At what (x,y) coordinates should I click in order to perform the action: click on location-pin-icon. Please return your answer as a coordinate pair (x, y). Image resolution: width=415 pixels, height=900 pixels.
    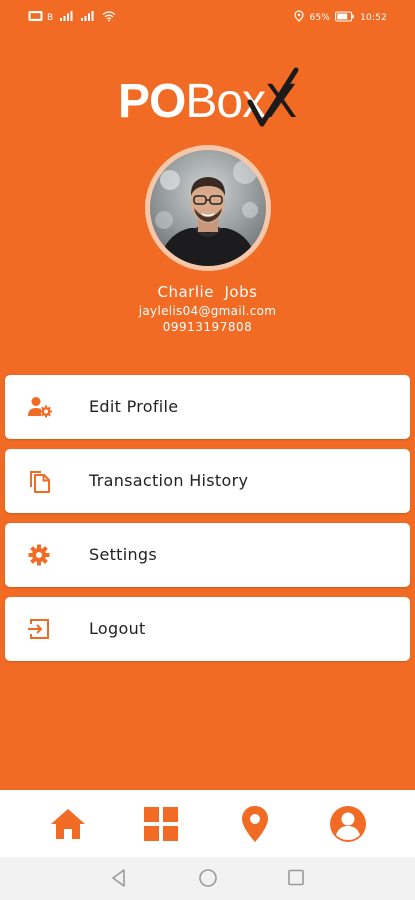
    Looking at the image, I should click on (255, 824).